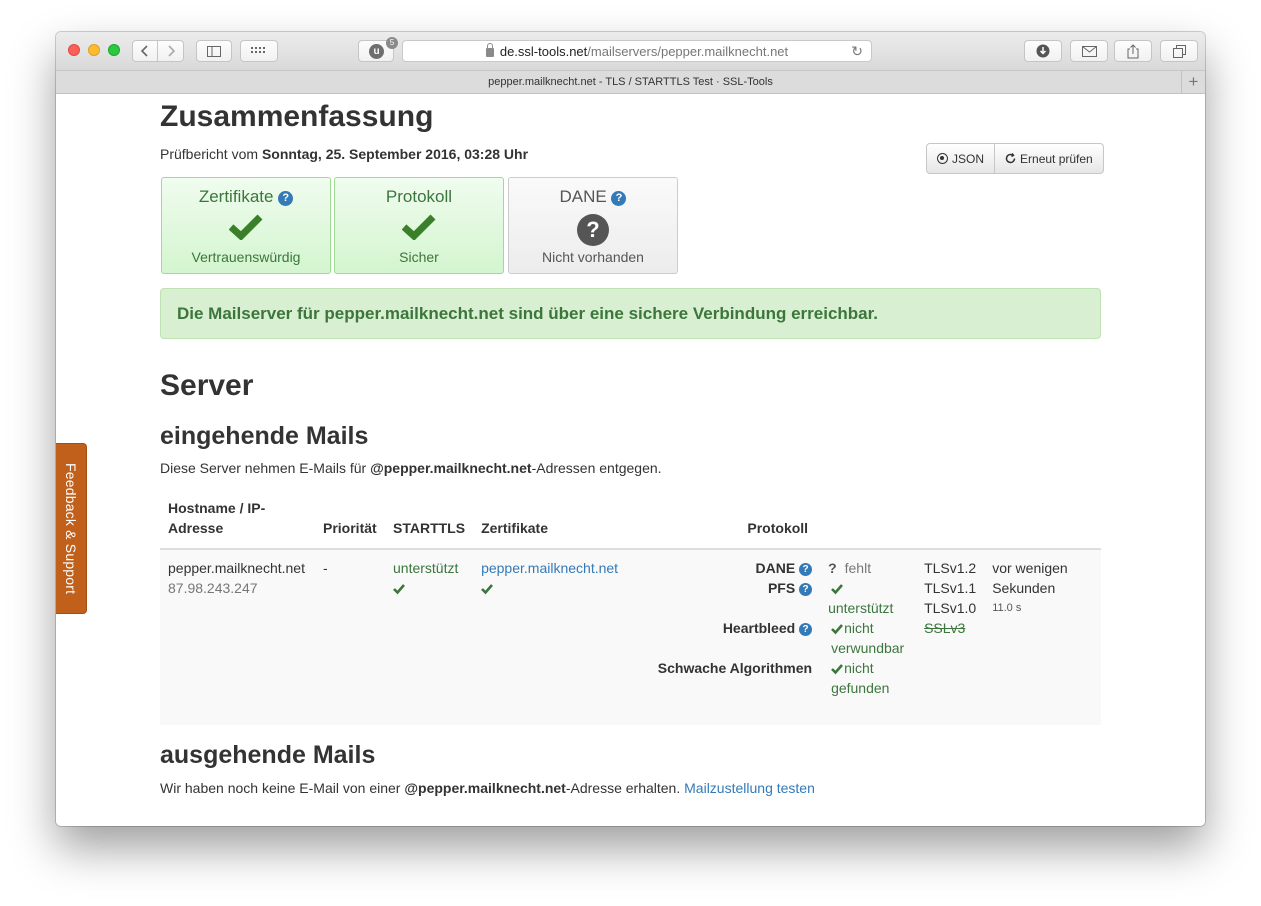 The width and height of the screenshot is (1261, 906). Describe the element at coordinates (237, 522) in the screenshot. I see `col-header-host: Hostname / IP-Adresse` at that location.